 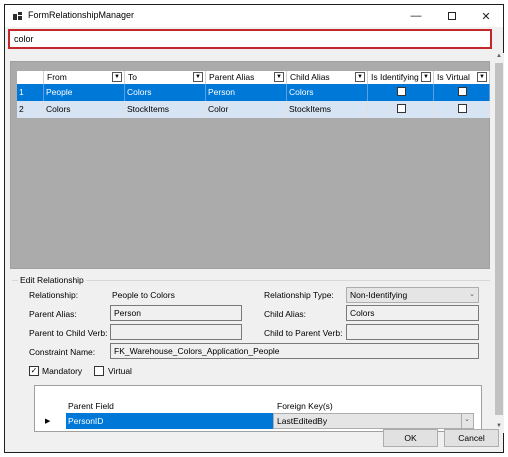 I want to click on child-alias-field: Colors, so click(x=412, y=313).